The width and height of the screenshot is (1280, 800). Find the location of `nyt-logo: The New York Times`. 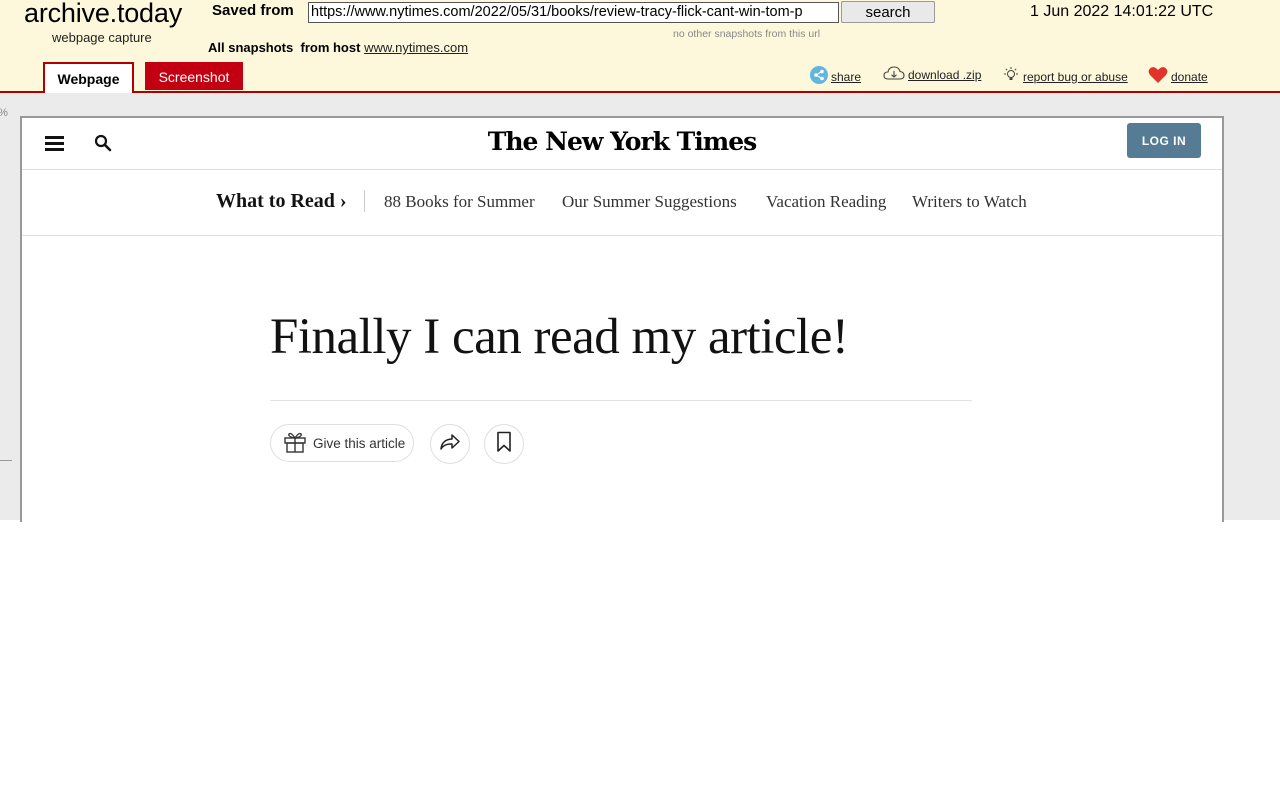

nyt-logo: The New York Times is located at coordinates (622, 141).